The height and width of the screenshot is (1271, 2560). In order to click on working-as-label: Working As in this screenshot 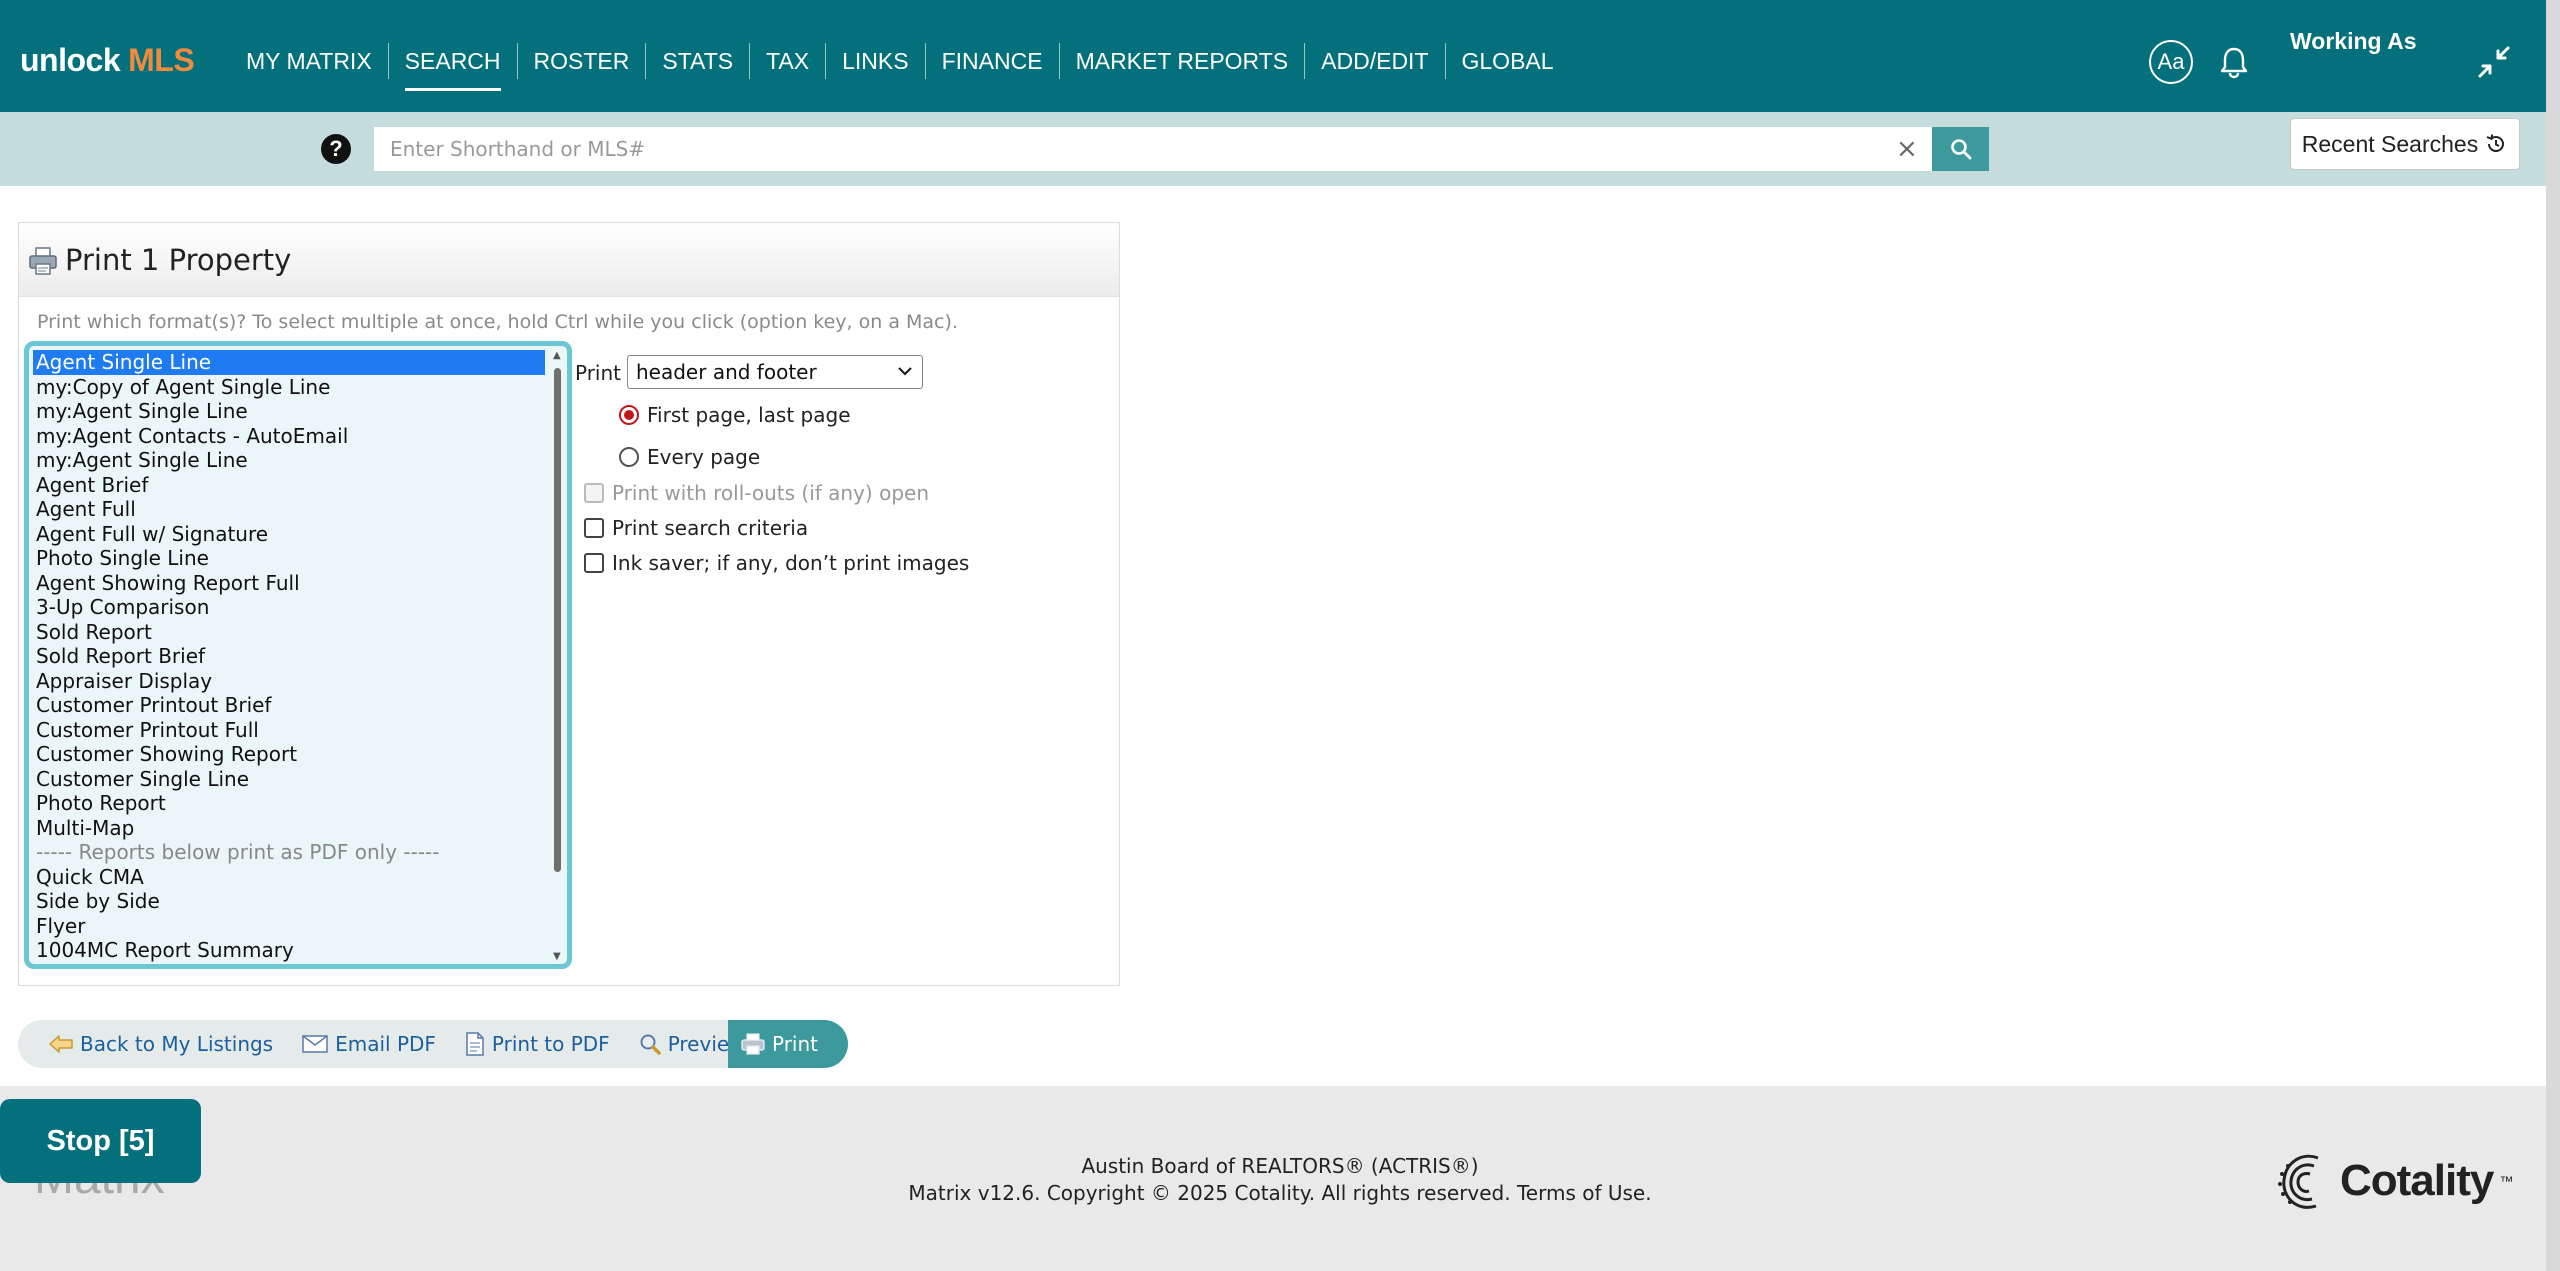, I will do `click(2353, 41)`.